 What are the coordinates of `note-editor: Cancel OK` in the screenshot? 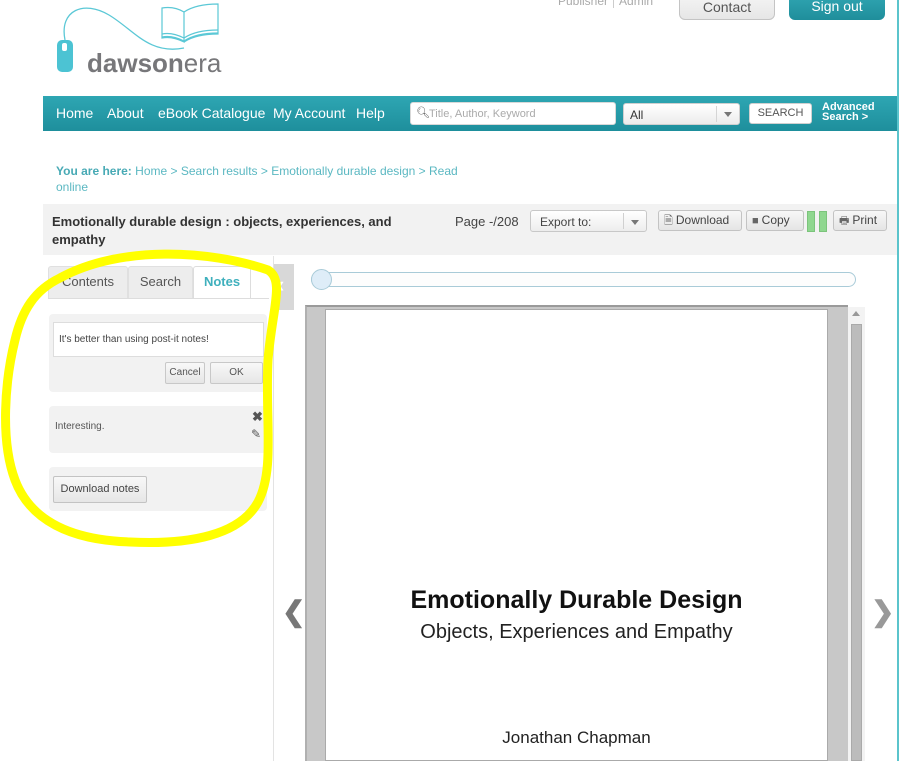 It's located at (158, 353).